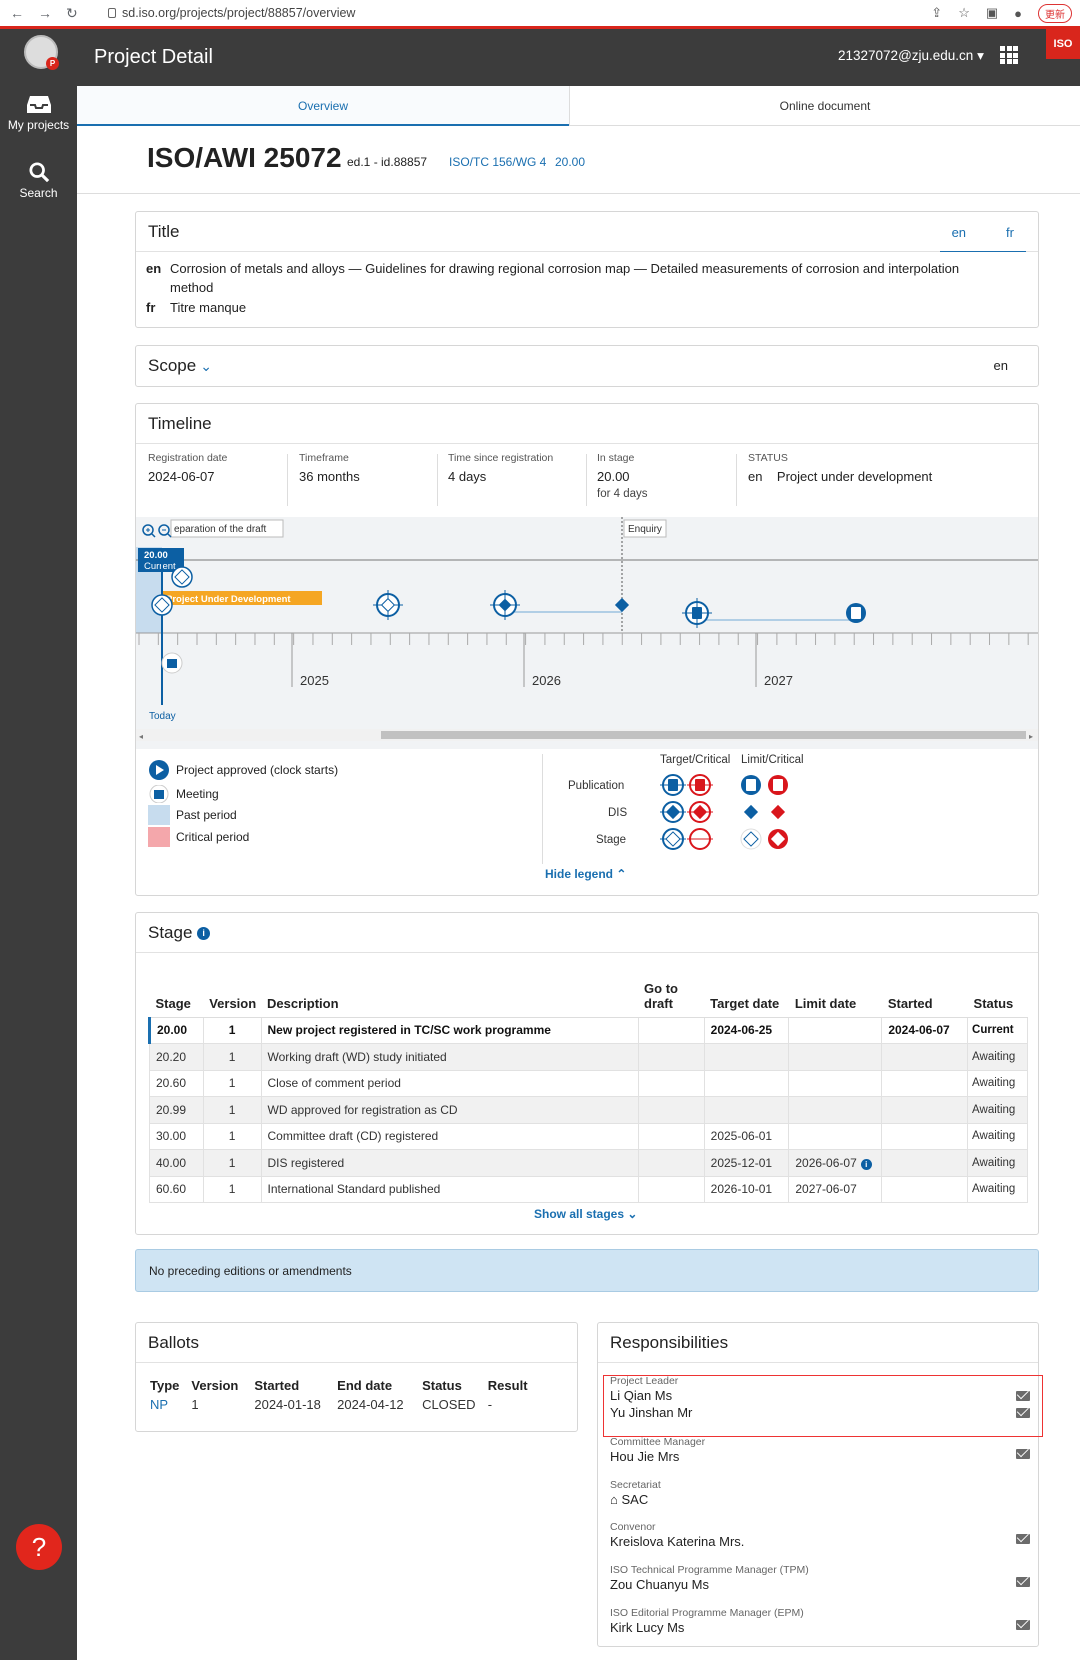  What do you see at coordinates (596, 786) in the screenshot?
I see `legend-row-publication: Publication` at bounding box center [596, 786].